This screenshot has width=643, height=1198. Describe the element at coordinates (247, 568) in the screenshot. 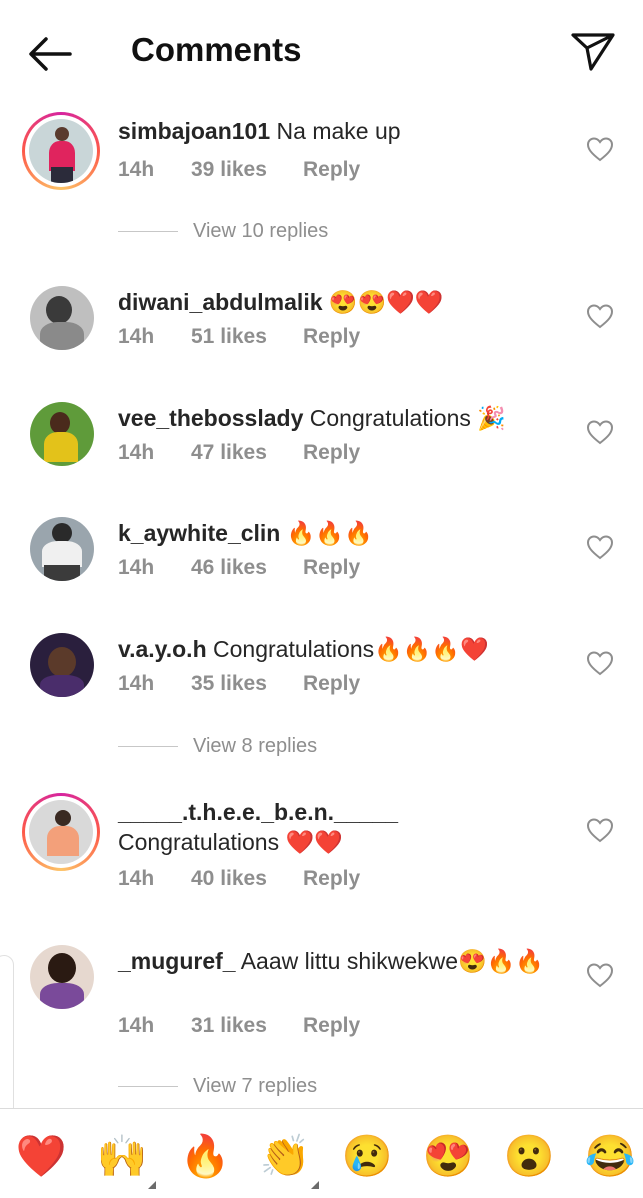

I see `comment-likes: 46 likes` at that location.